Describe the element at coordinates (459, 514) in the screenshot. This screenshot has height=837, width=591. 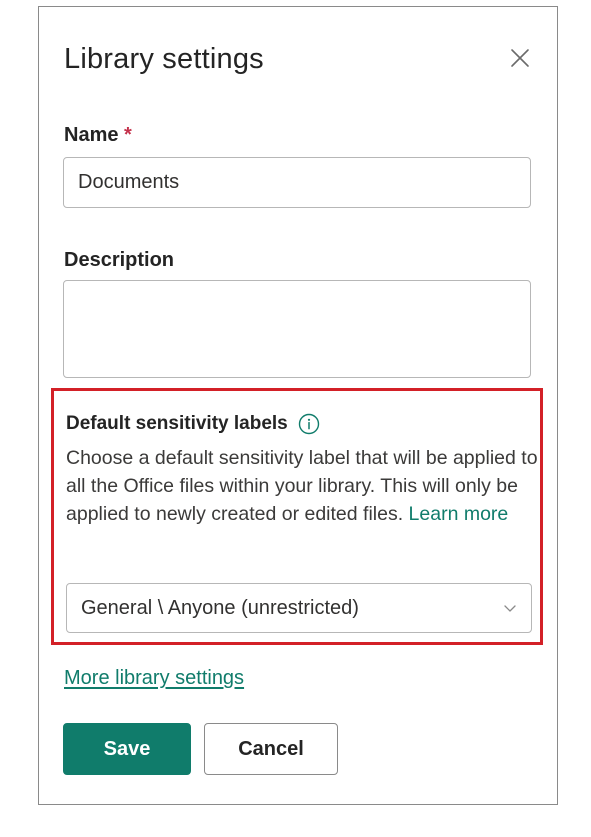
I see `learn-more-link: Learn more` at that location.